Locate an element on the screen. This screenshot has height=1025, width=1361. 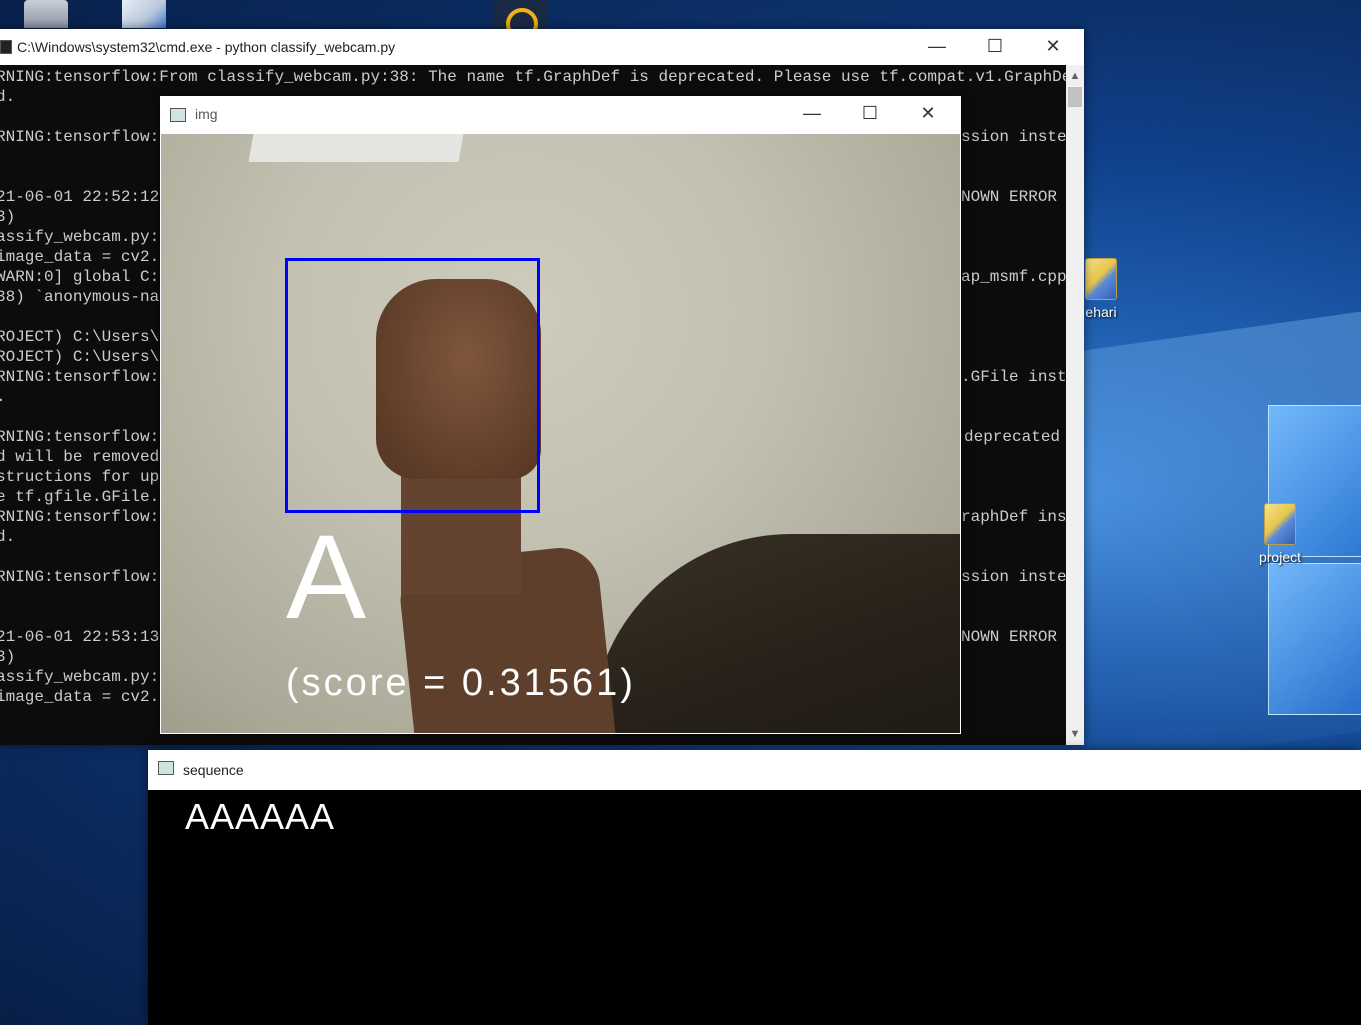
cmd-icon is located at coordinates (6, 47).